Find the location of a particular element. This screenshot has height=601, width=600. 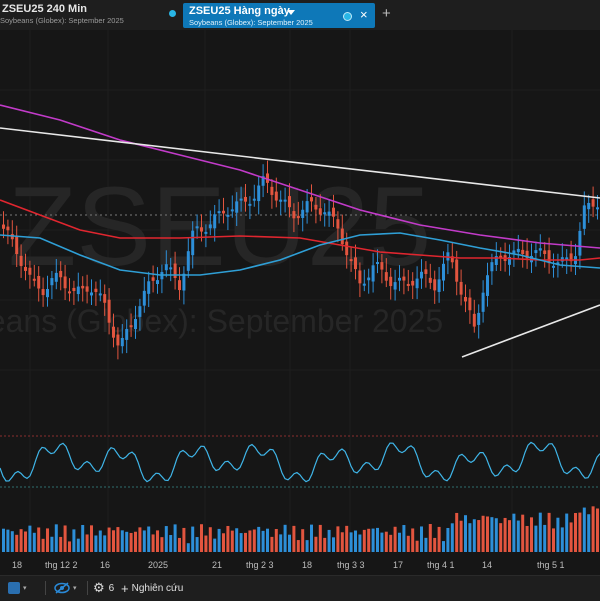

x-label: 21 is located at coordinates (217, 565).